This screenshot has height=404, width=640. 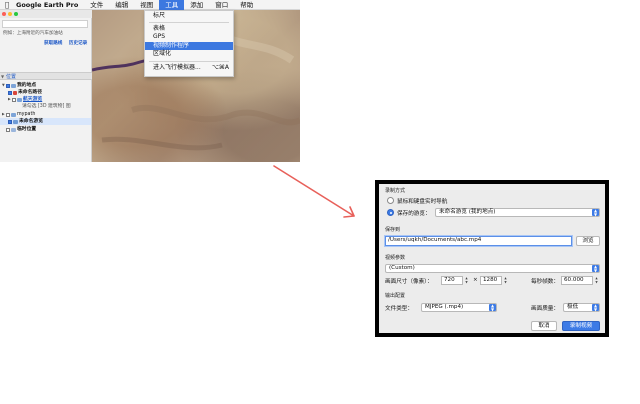 I want to click on tree-item-mypath: ▶ mypath, so click(x=18, y=114).